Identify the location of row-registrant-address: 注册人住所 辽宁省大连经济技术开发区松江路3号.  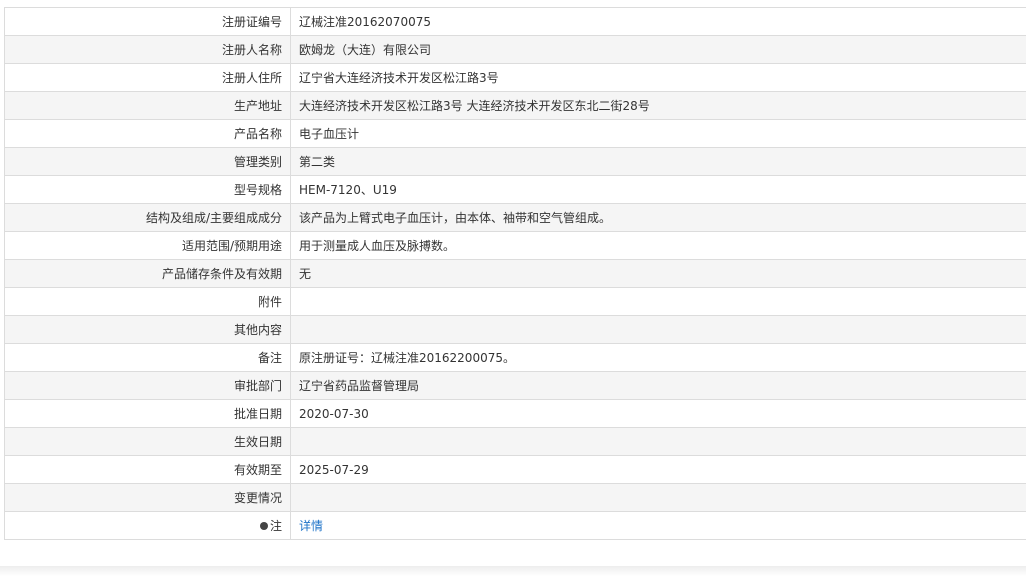
(515, 77).